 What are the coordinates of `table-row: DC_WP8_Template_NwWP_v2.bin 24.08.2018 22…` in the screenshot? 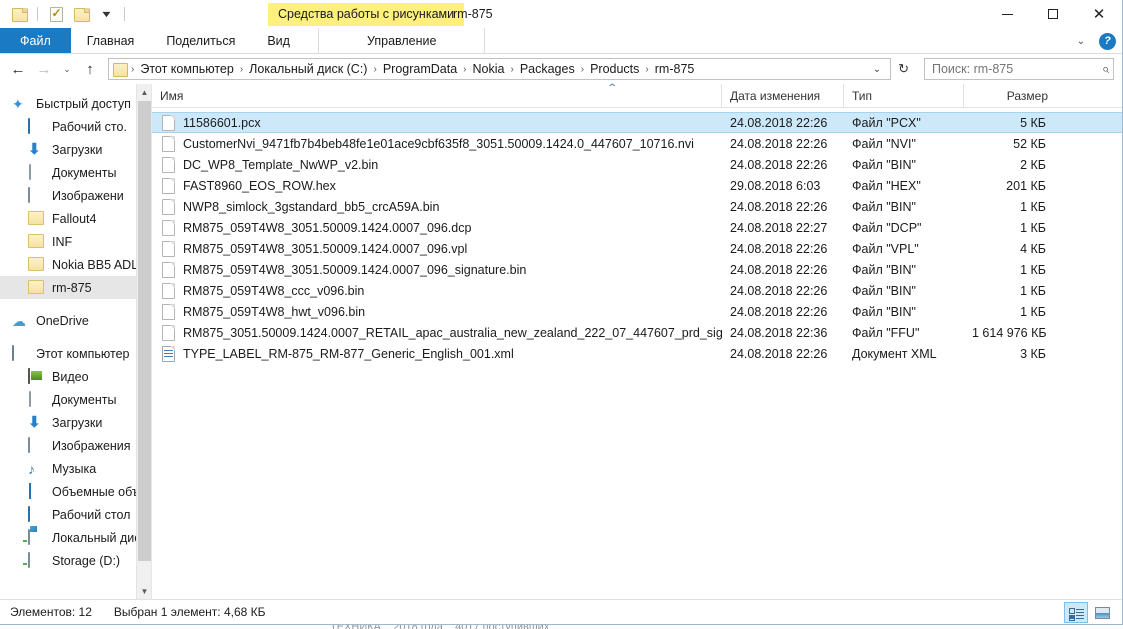 It's located at (637, 164).